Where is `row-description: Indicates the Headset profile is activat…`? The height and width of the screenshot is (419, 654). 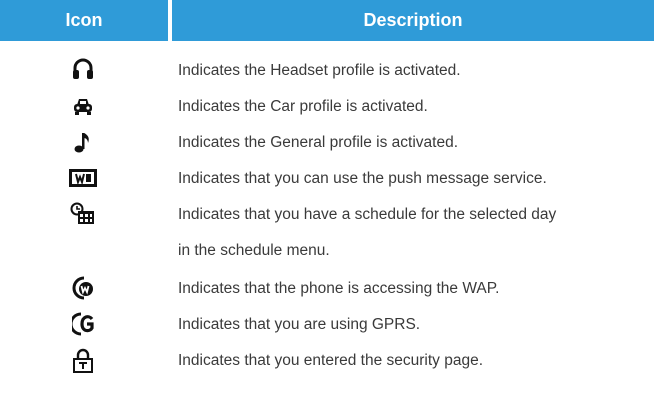 row-description: Indicates the Headset profile is activat… is located at coordinates (319, 70).